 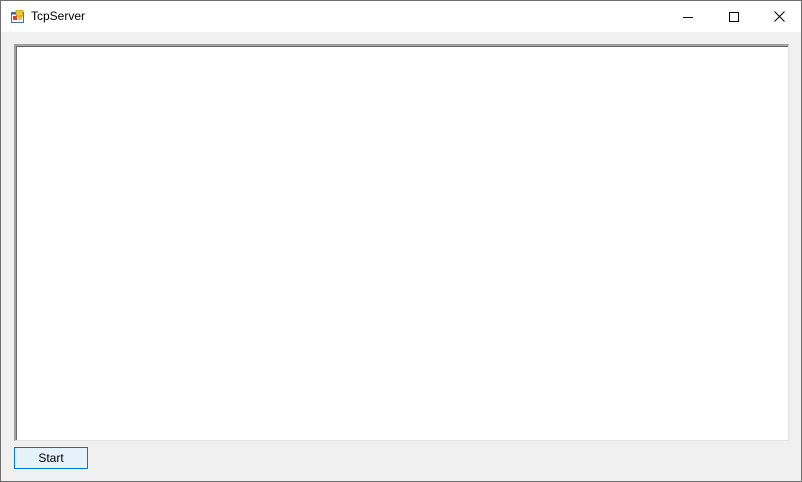 I want to click on maximize-icon, so click(x=734, y=16).